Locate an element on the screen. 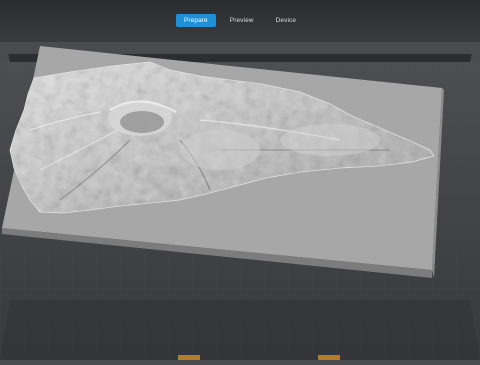 The image size is (480, 365). mode-tabs: Prepare Preview Device is located at coordinates (240, 20).